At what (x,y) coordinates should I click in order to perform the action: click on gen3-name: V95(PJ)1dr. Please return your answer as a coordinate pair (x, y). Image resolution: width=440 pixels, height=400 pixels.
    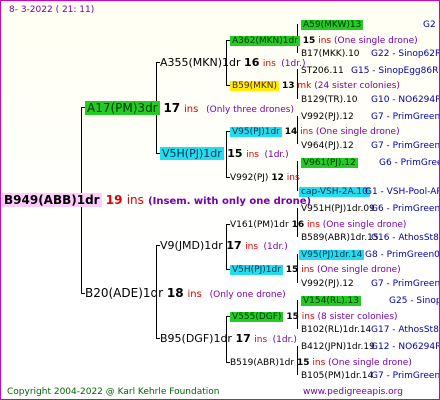
    Looking at the image, I should click on (256, 132).